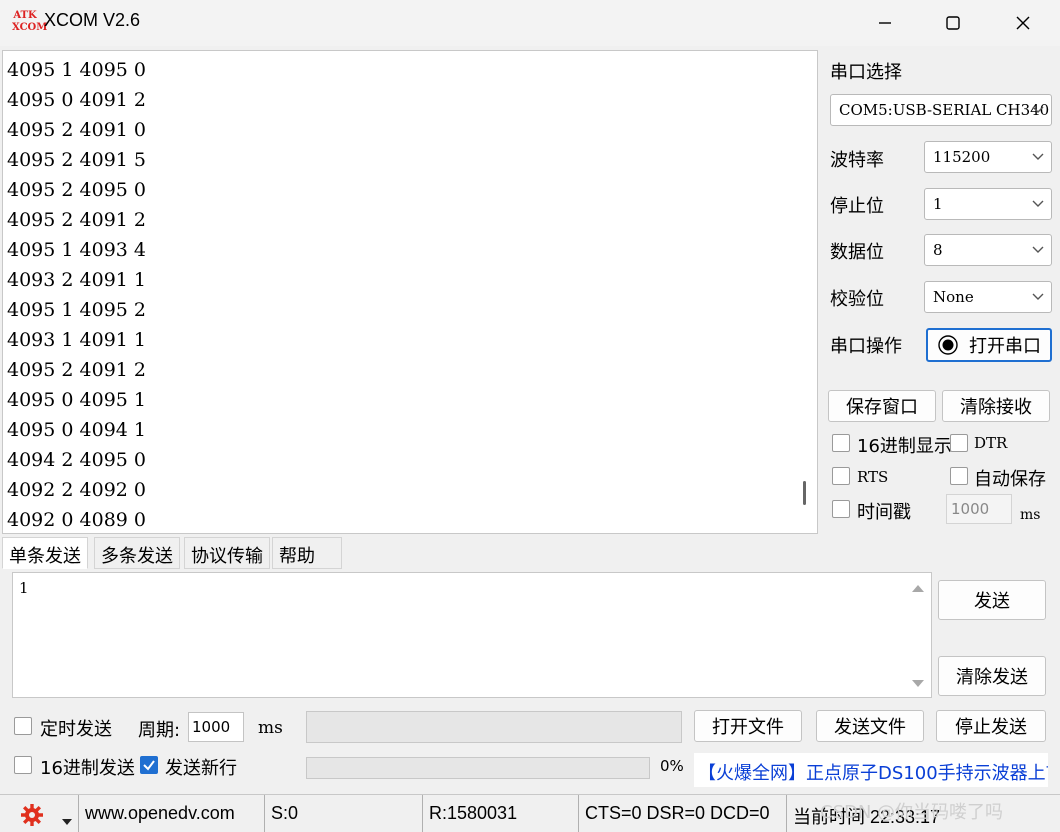 The width and height of the screenshot is (1060, 832). I want to click on send-file-button: 发送文件, so click(870, 726).